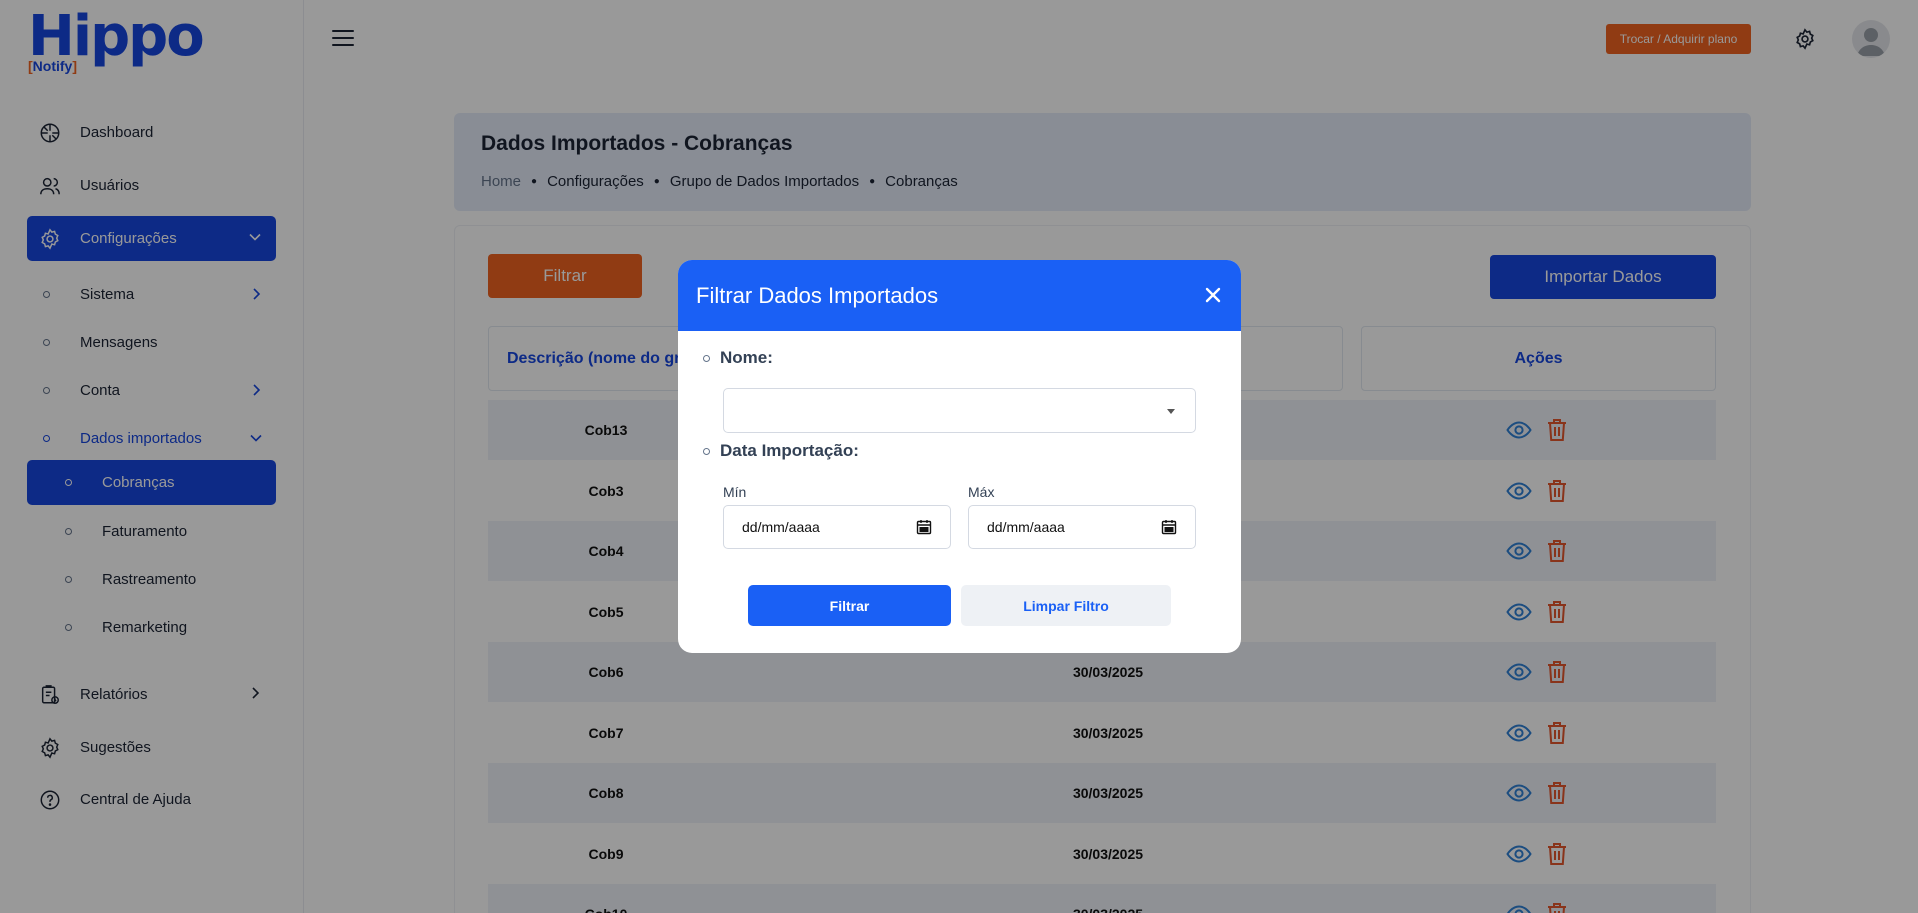 The image size is (1918, 913). Describe the element at coordinates (1213, 295) in the screenshot. I see `close-icon` at that location.